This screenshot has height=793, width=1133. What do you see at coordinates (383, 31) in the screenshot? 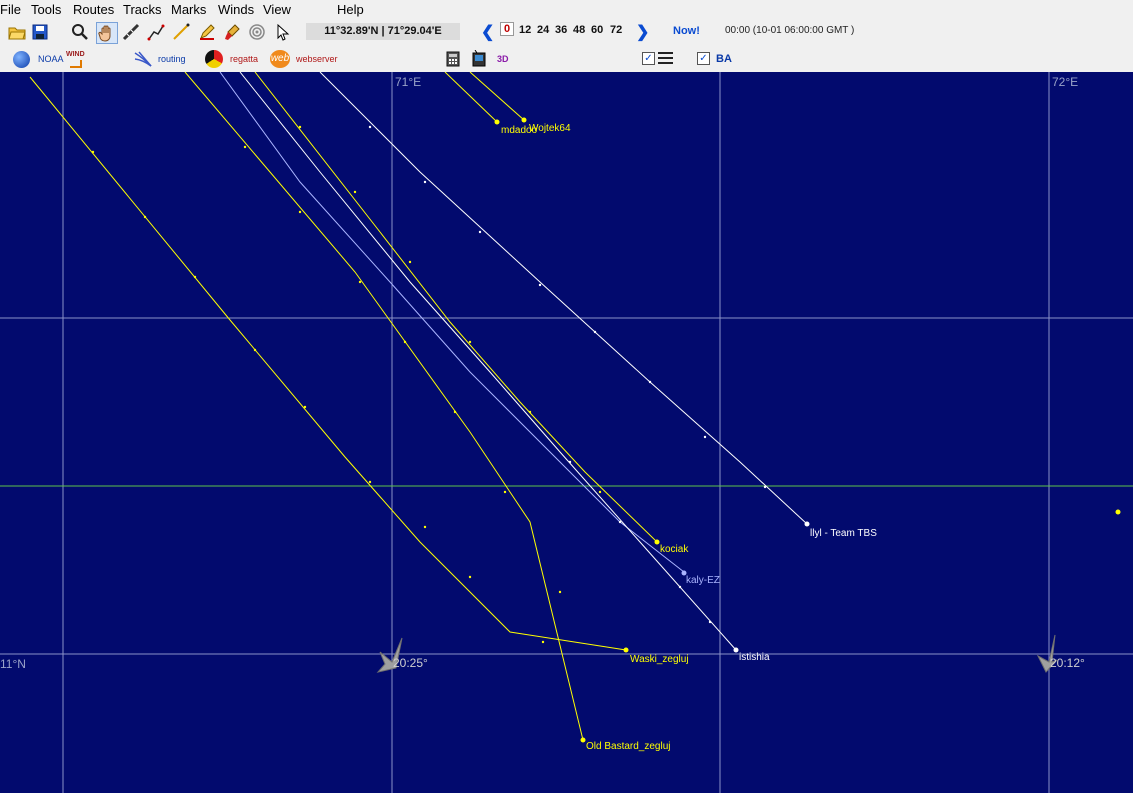
I see `cursor-coordinates: 11°32.89'N | 71°29.04'E` at bounding box center [383, 31].